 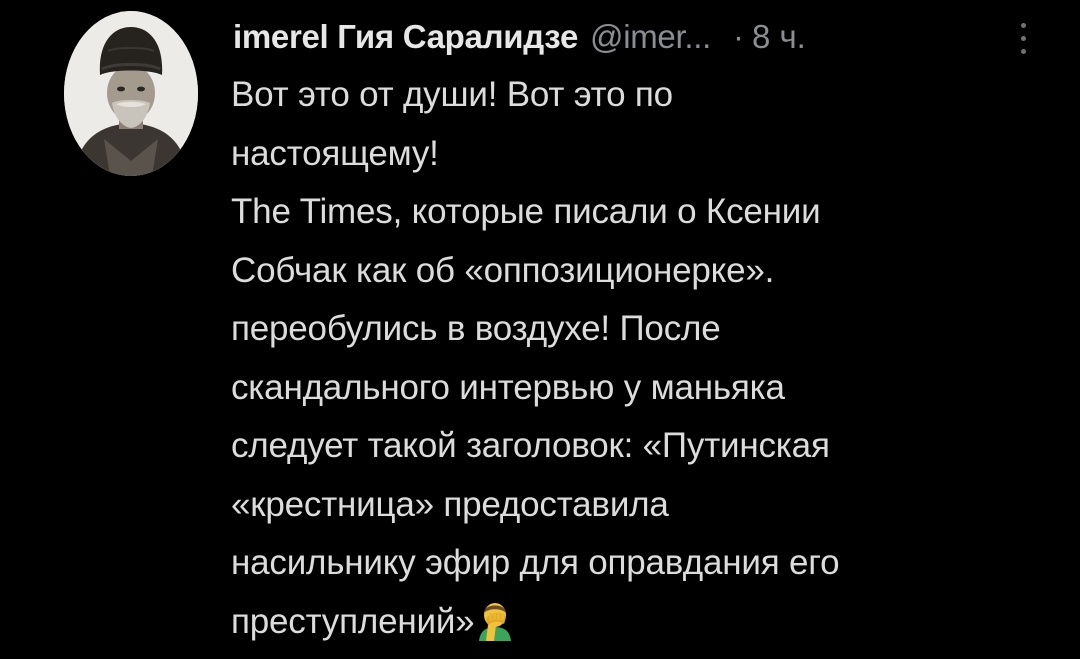 I want to click on facepalm-emoji, so click(x=495, y=619).